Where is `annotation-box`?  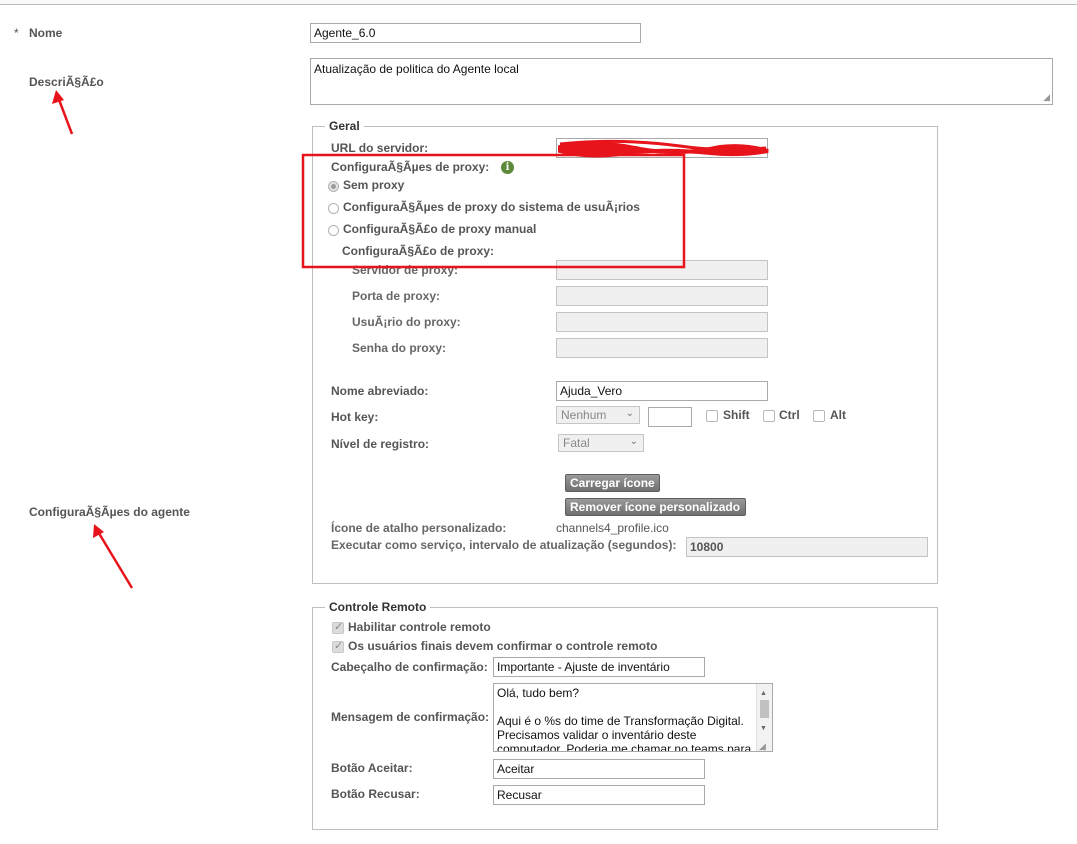
annotation-box is located at coordinates (493, 211).